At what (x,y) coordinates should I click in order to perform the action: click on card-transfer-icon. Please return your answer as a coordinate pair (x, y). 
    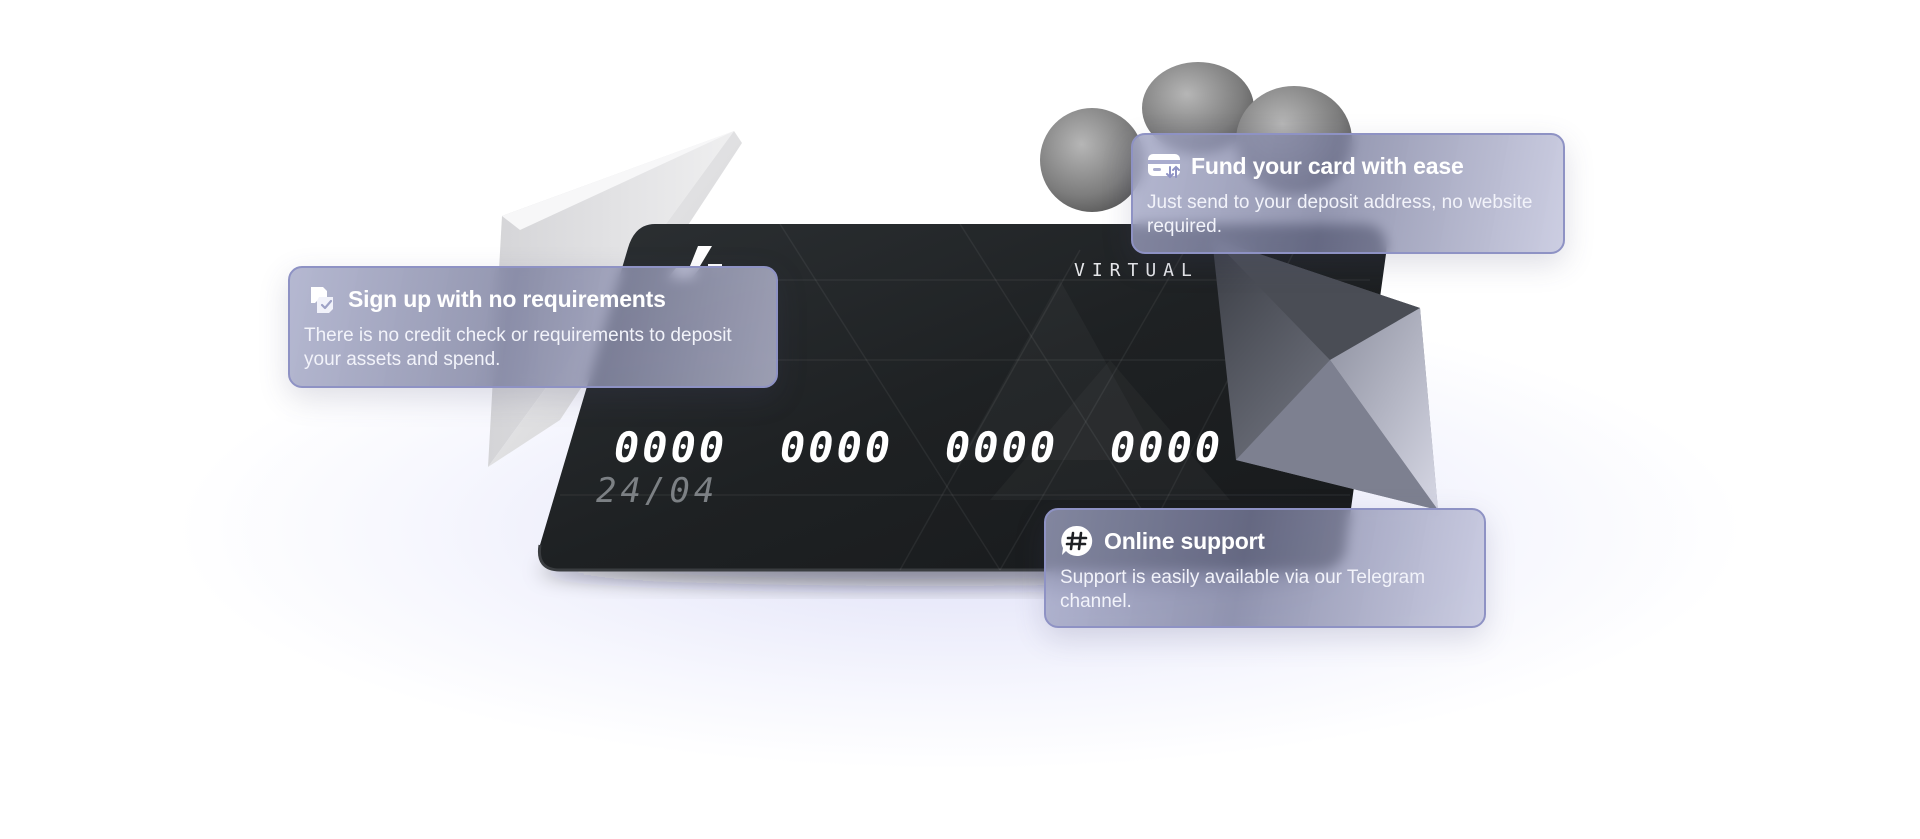
    Looking at the image, I should click on (1164, 166).